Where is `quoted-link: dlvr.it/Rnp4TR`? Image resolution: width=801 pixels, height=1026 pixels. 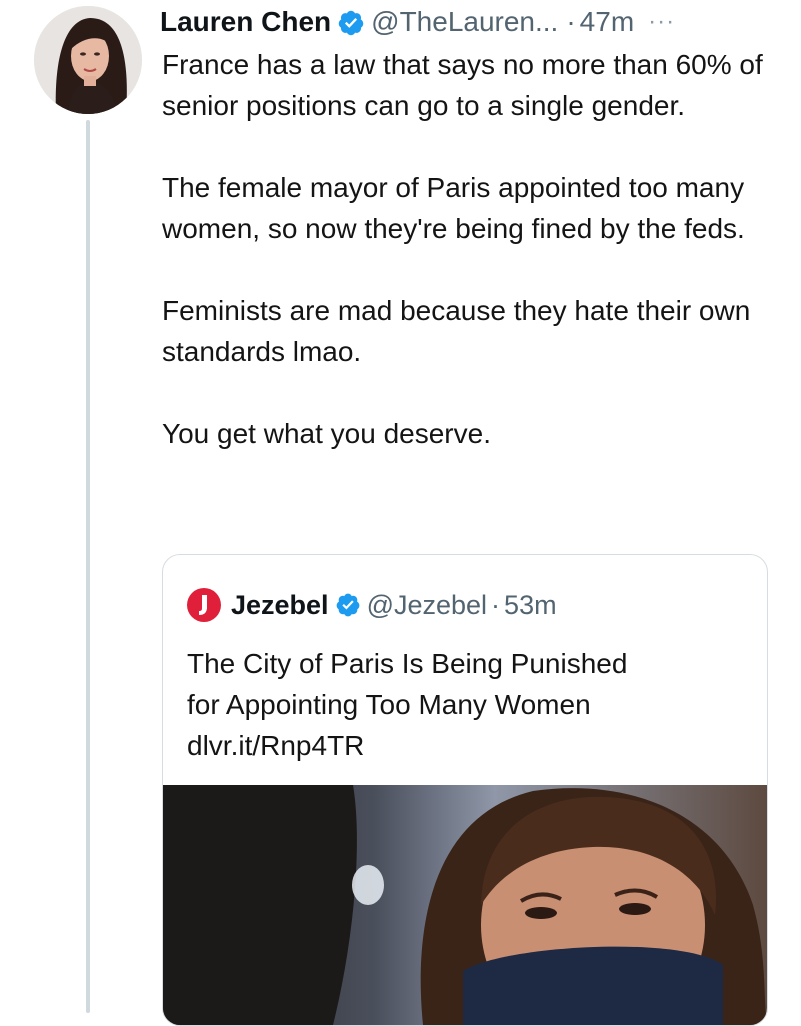
quoted-link: dlvr.it/Rnp4TR is located at coordinates (467, 745).